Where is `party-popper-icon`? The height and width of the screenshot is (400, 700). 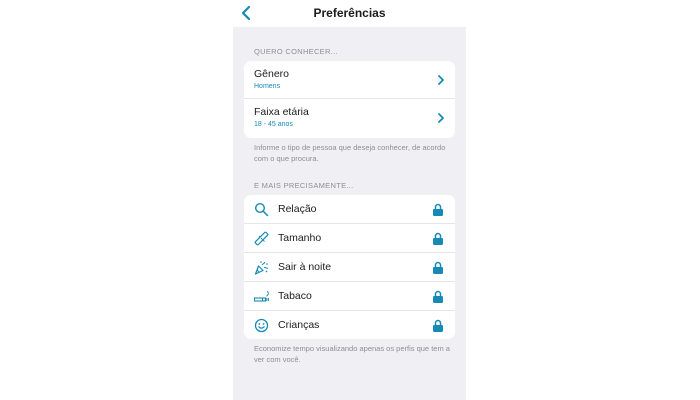 party-popper-icon is located at coordinates (261, 268).